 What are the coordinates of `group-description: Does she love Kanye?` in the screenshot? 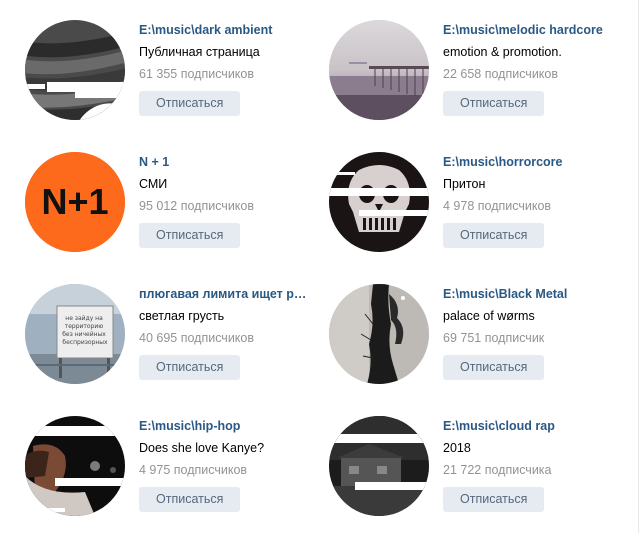 It's located at (202, 448).